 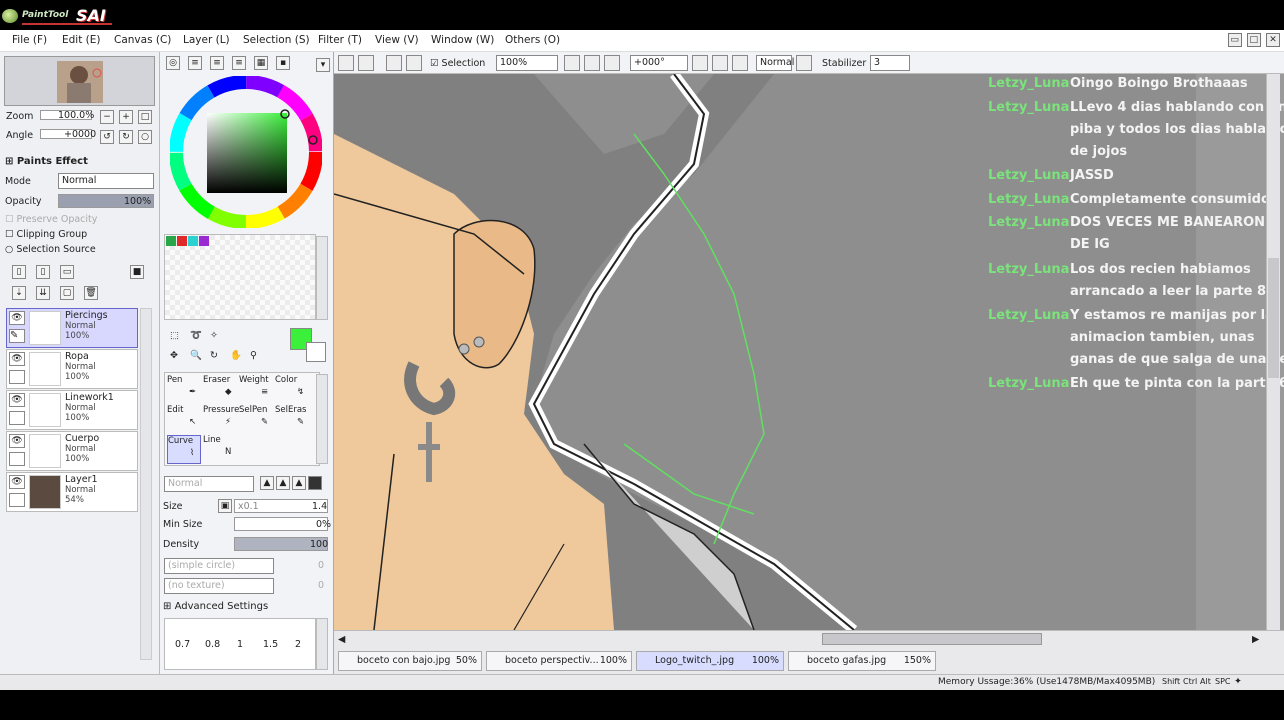 What do you see at coordinates (219, 566) in the screenshot?
I see `brush-shape-select: (simple circle)` at bounding box center [219, 566].